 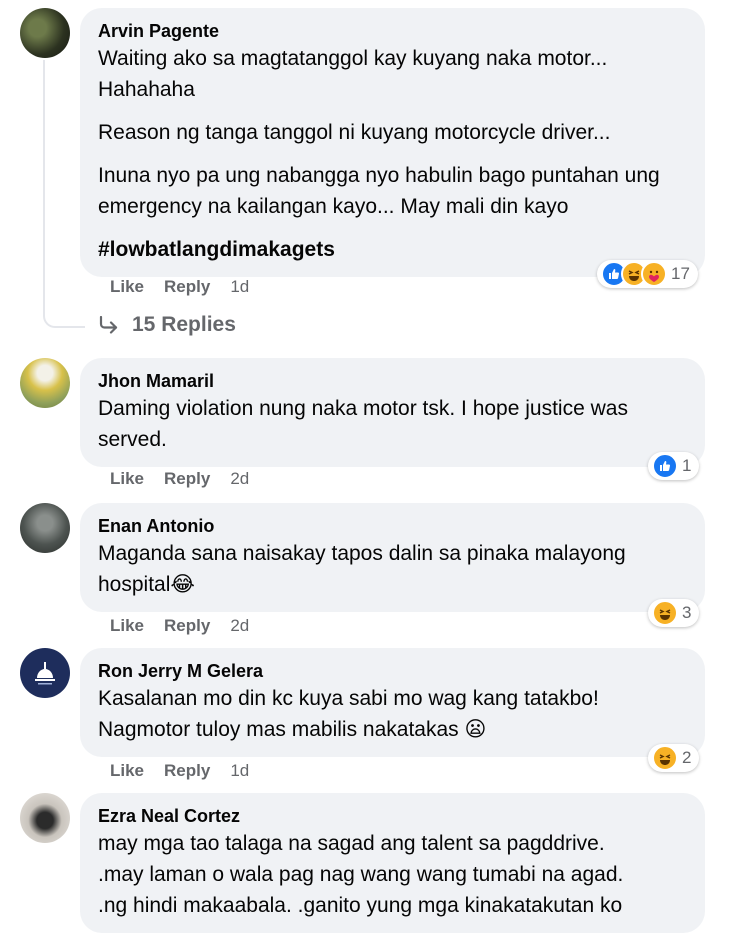 I want to click on reaction-count: 17, so click(x=680, y=273).